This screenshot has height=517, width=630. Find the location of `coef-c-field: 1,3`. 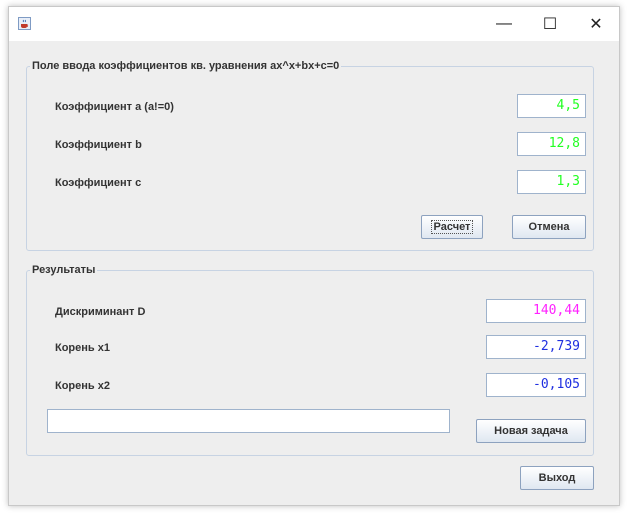

coef-c-field: 1,3 is located at coordinates (551, 182).